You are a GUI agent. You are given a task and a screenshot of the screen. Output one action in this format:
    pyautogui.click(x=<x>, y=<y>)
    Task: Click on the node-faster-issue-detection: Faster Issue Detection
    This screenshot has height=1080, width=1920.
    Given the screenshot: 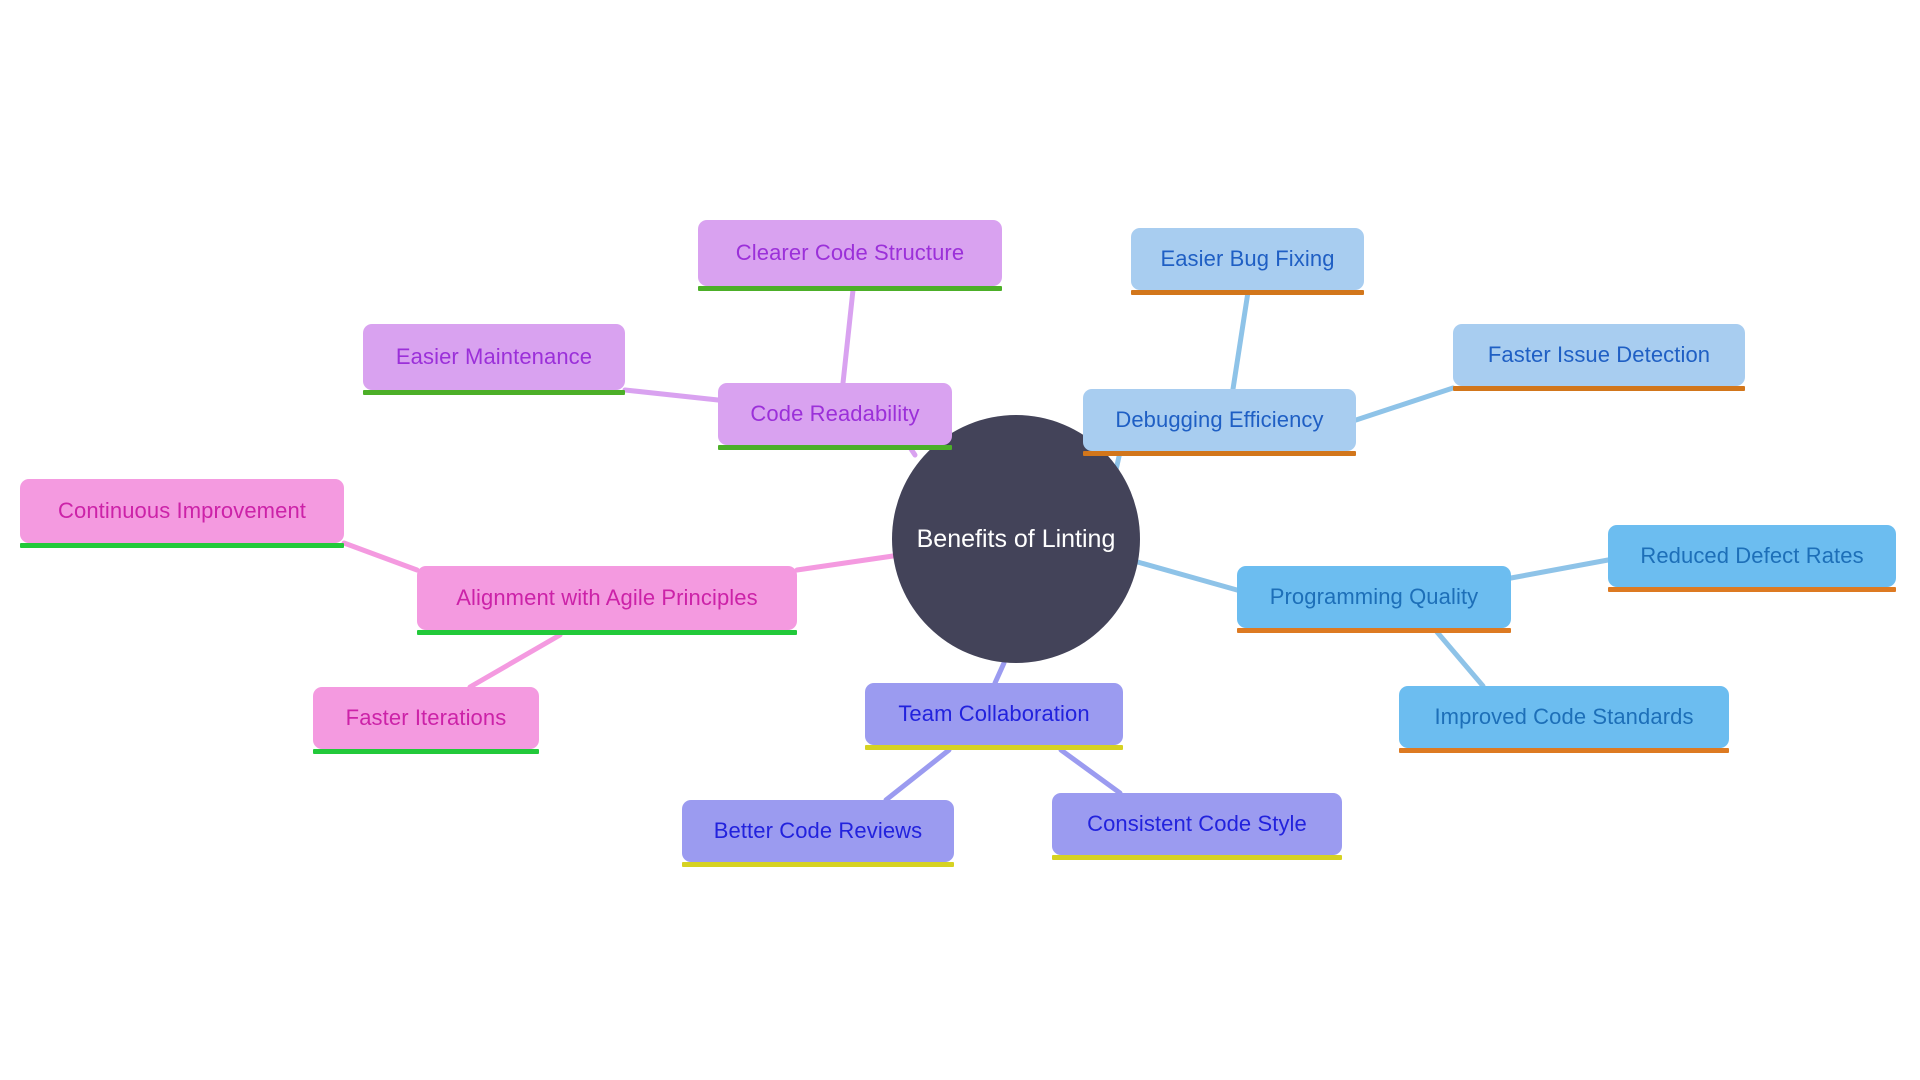 What is the action you would take?
    pyautogui.click(x=1599, y=357)
    